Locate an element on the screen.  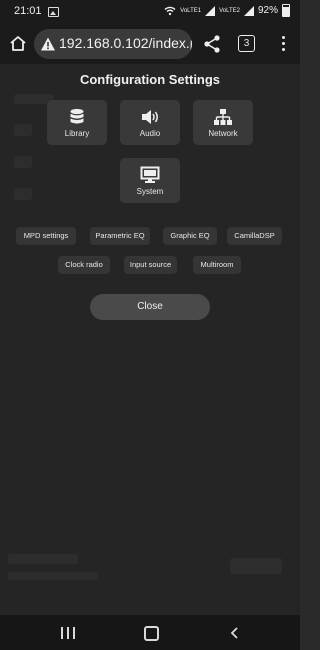
status-right-group: VoLTE1 VoLTE2 92% is located at coordinates (227, 10).